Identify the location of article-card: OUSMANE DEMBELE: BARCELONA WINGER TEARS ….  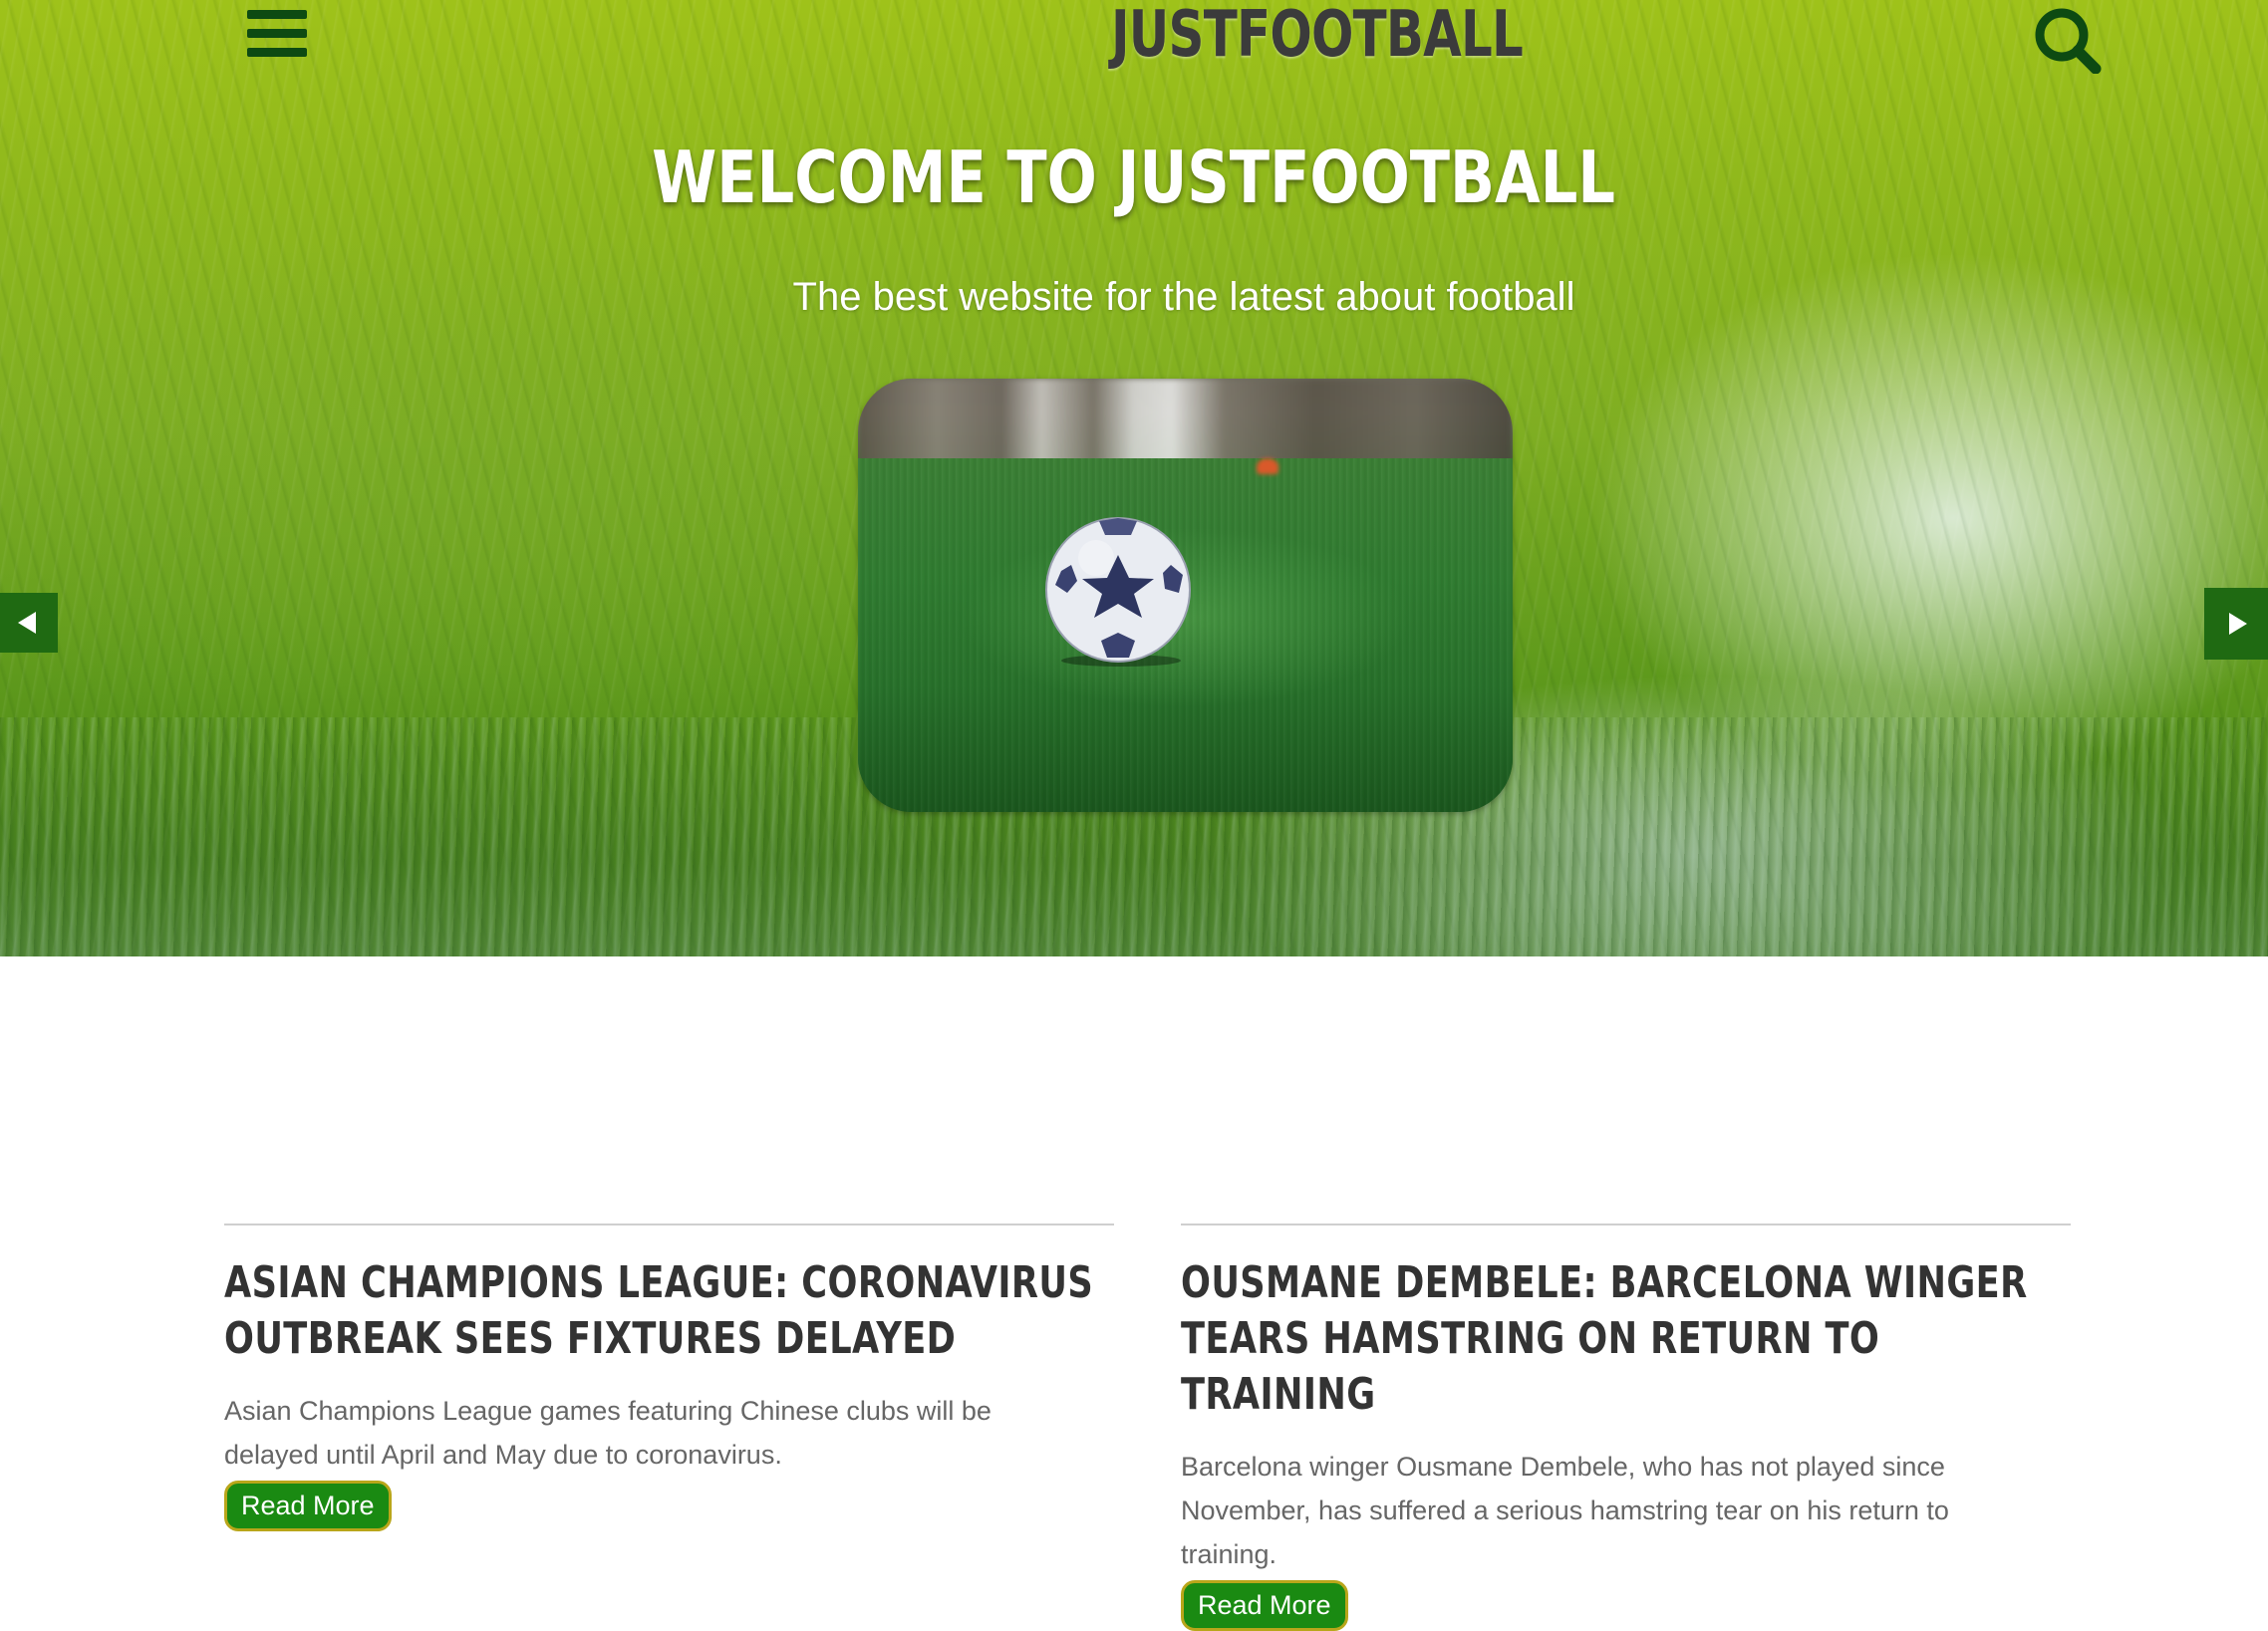
(1626, 1427).